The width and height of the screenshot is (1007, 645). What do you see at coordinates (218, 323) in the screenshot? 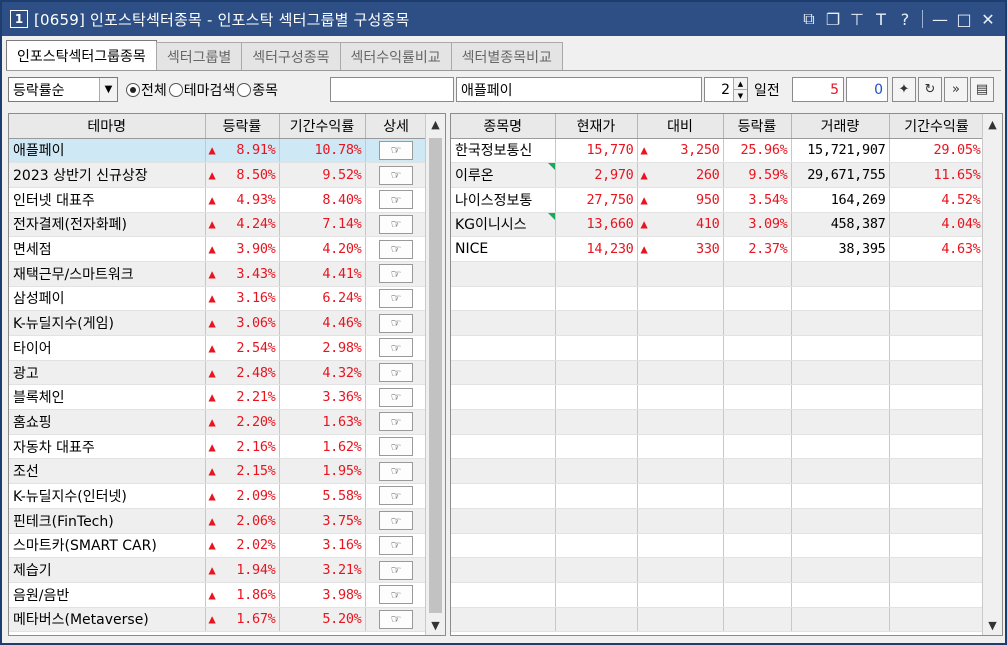
I see `table-row: K-뉴딜지수(게임) ▲ 3.06% 4.46% ☞` at bounding box center [218, 323].